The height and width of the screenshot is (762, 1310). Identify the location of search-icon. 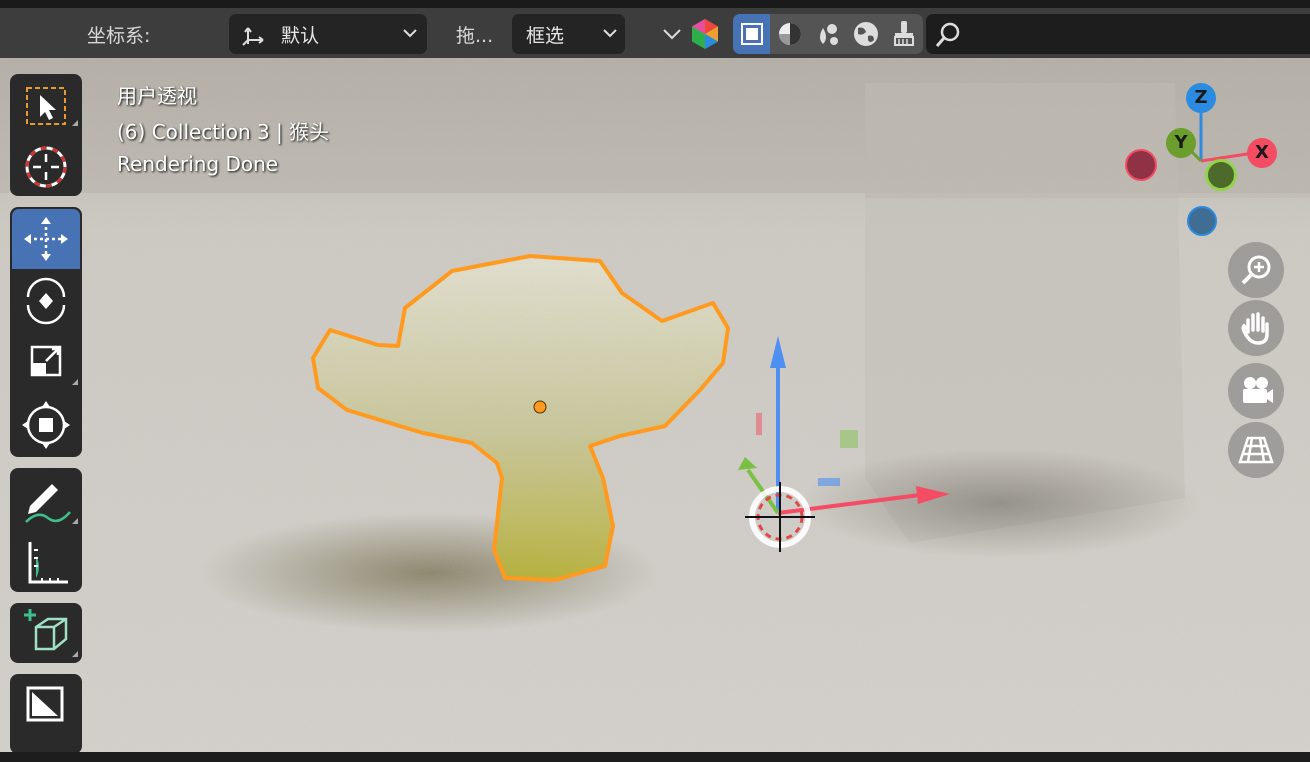
(947, 34).